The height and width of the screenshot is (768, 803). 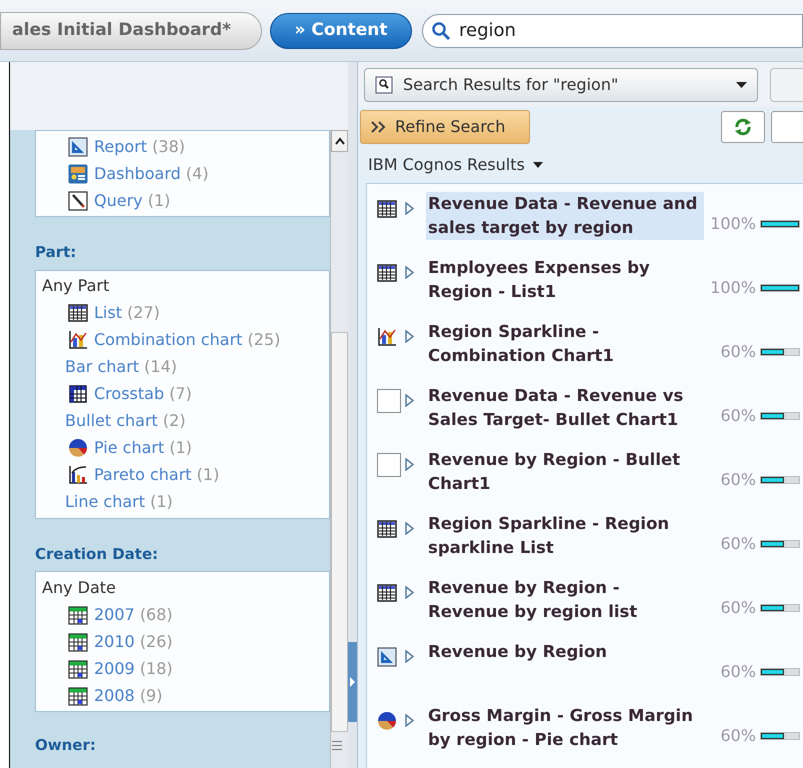 What do you see at coordinates (182, 286) in the screenshot?
I see `any-part-option: Any Part` at bounding box center [182, 286].